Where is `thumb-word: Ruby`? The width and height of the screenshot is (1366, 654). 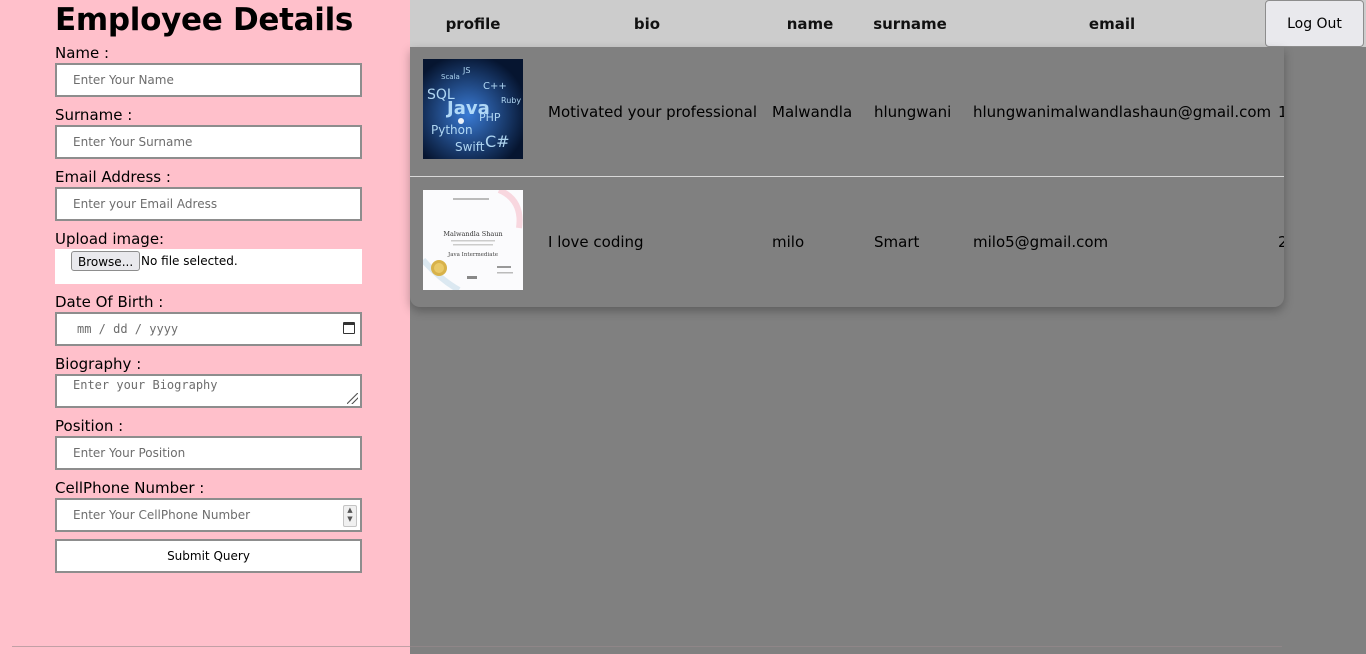
thumb-word: Ruby is located at coordinates (511, 100).